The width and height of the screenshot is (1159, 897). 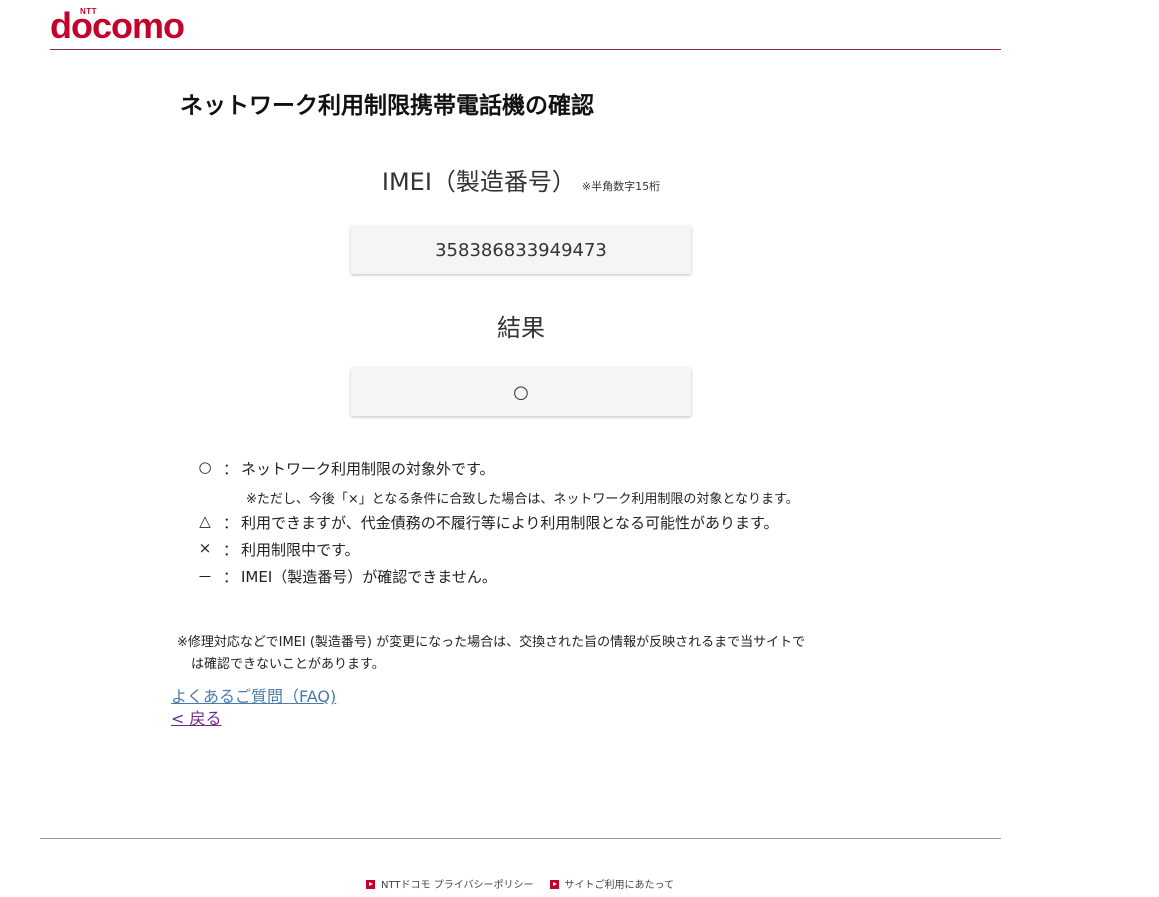 I want to click on imei-label-row: IMEI（製造番号） ※半角数字15桁, so click(x=521, y=179).